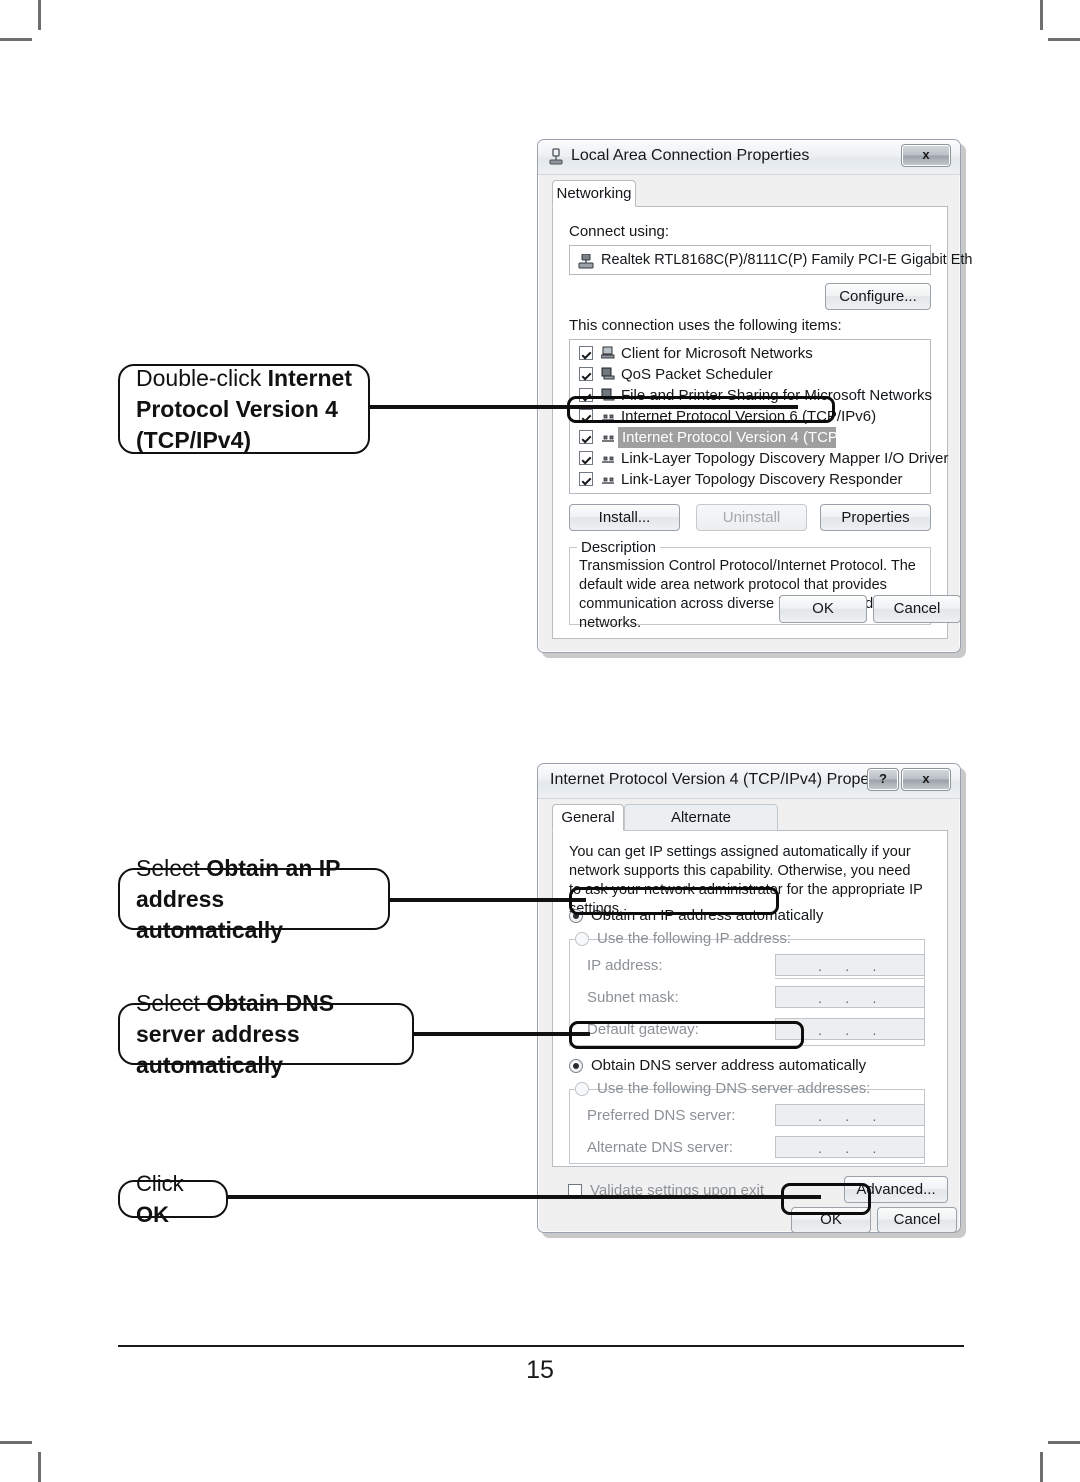 The width and height of the screenshot is (1080, 1482). I want to click on list-item: Client for Microsoft Networks, so click(750, 353).